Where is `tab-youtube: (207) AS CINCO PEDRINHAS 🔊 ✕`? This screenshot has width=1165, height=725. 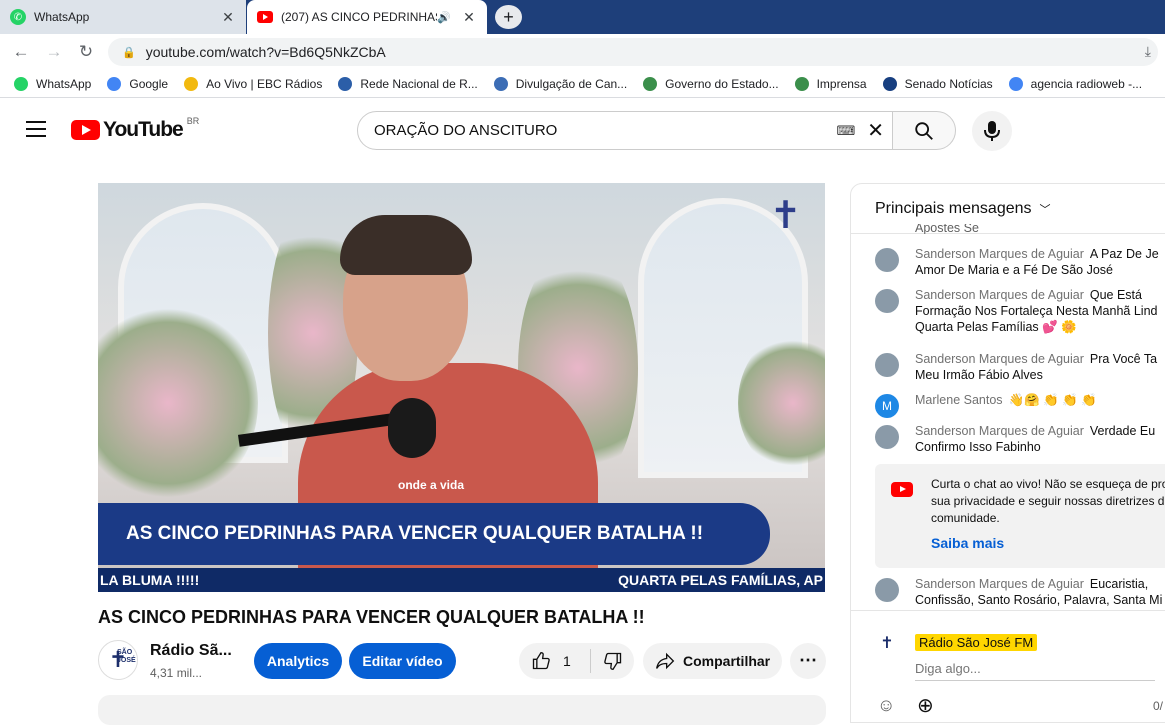
tab-youtube: (207) AS CINCO PEDRINHAS 🔊 ✕ is located at coordinates (367, 17).